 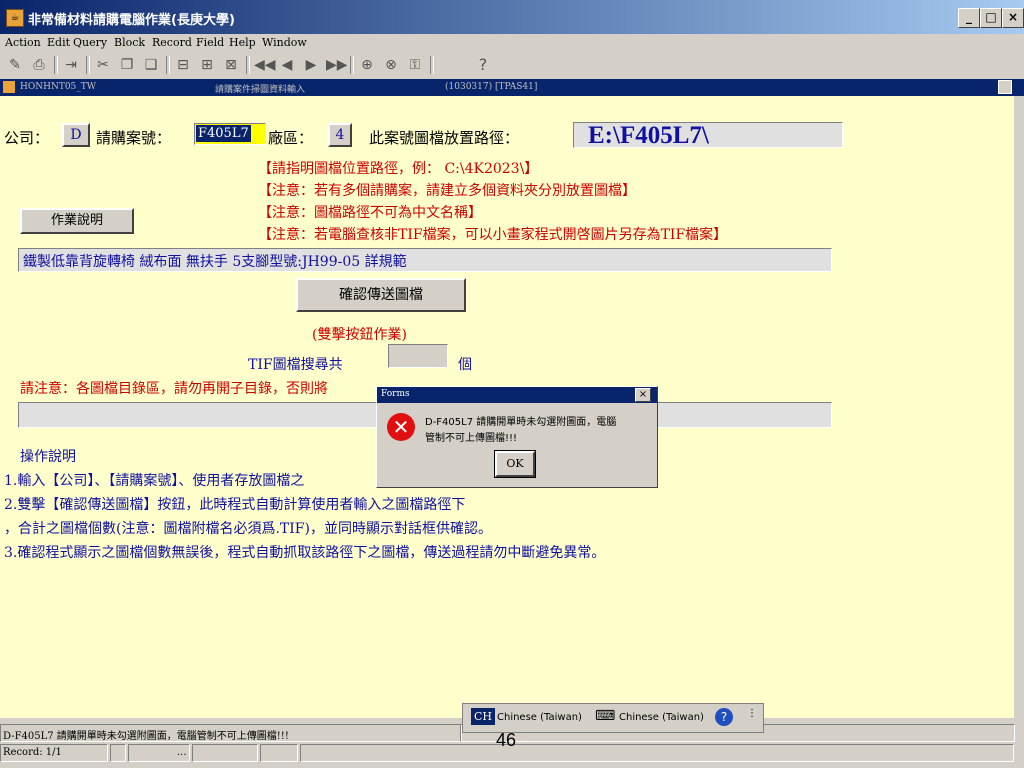 What do you see at coordinates (539, 717) in the screenshot?
I see `ime-language-1: Chinese (Taiwan)` at bounding box center [539, 717].